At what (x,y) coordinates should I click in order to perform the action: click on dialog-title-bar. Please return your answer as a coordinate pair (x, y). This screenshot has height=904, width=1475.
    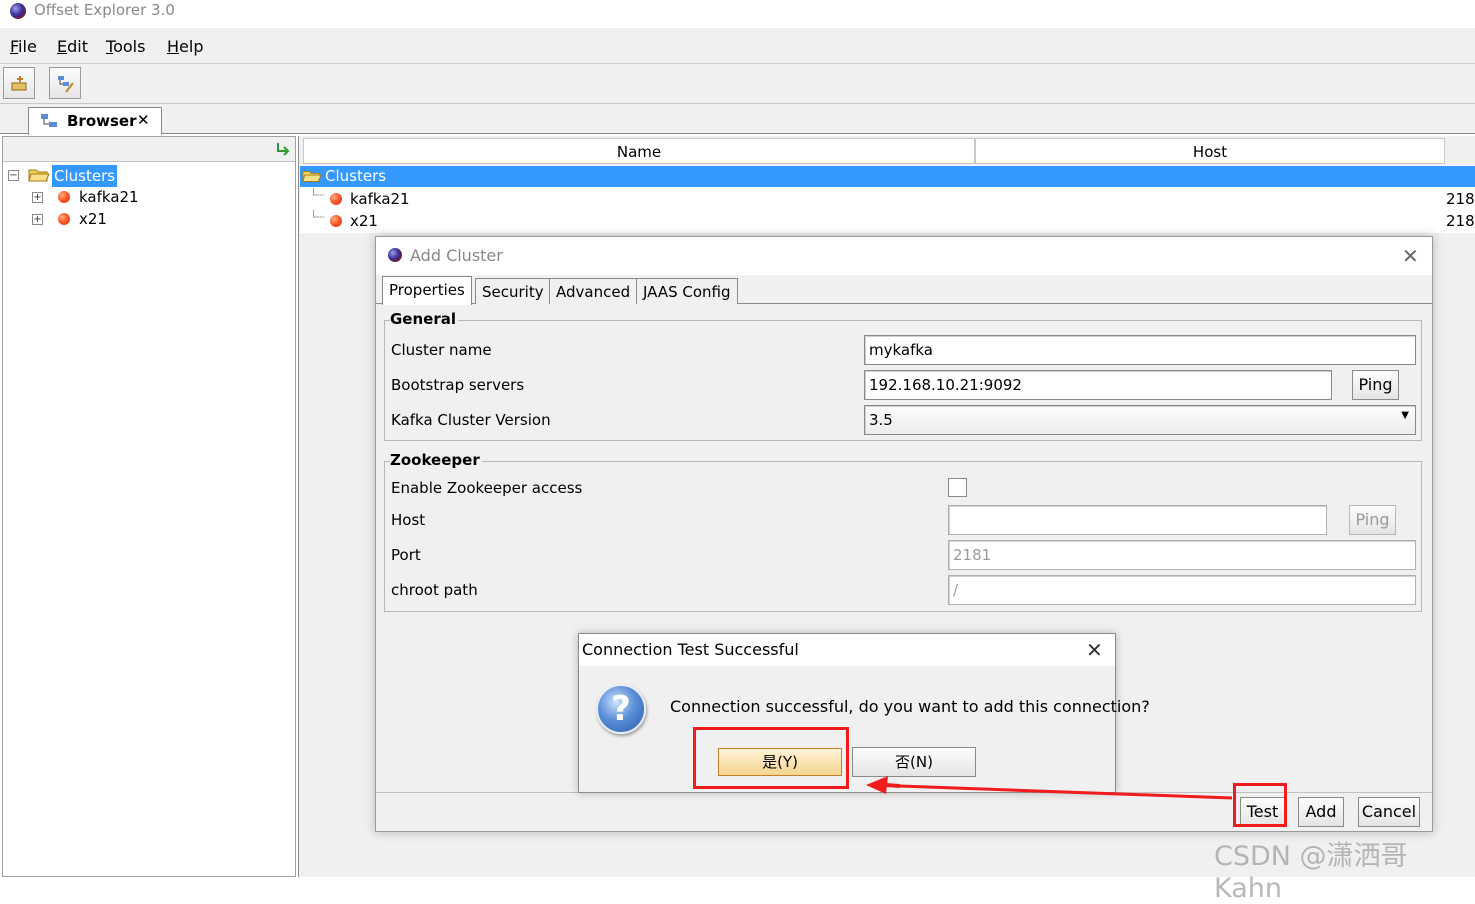
    Looking at the image, I should click on (904, 256).